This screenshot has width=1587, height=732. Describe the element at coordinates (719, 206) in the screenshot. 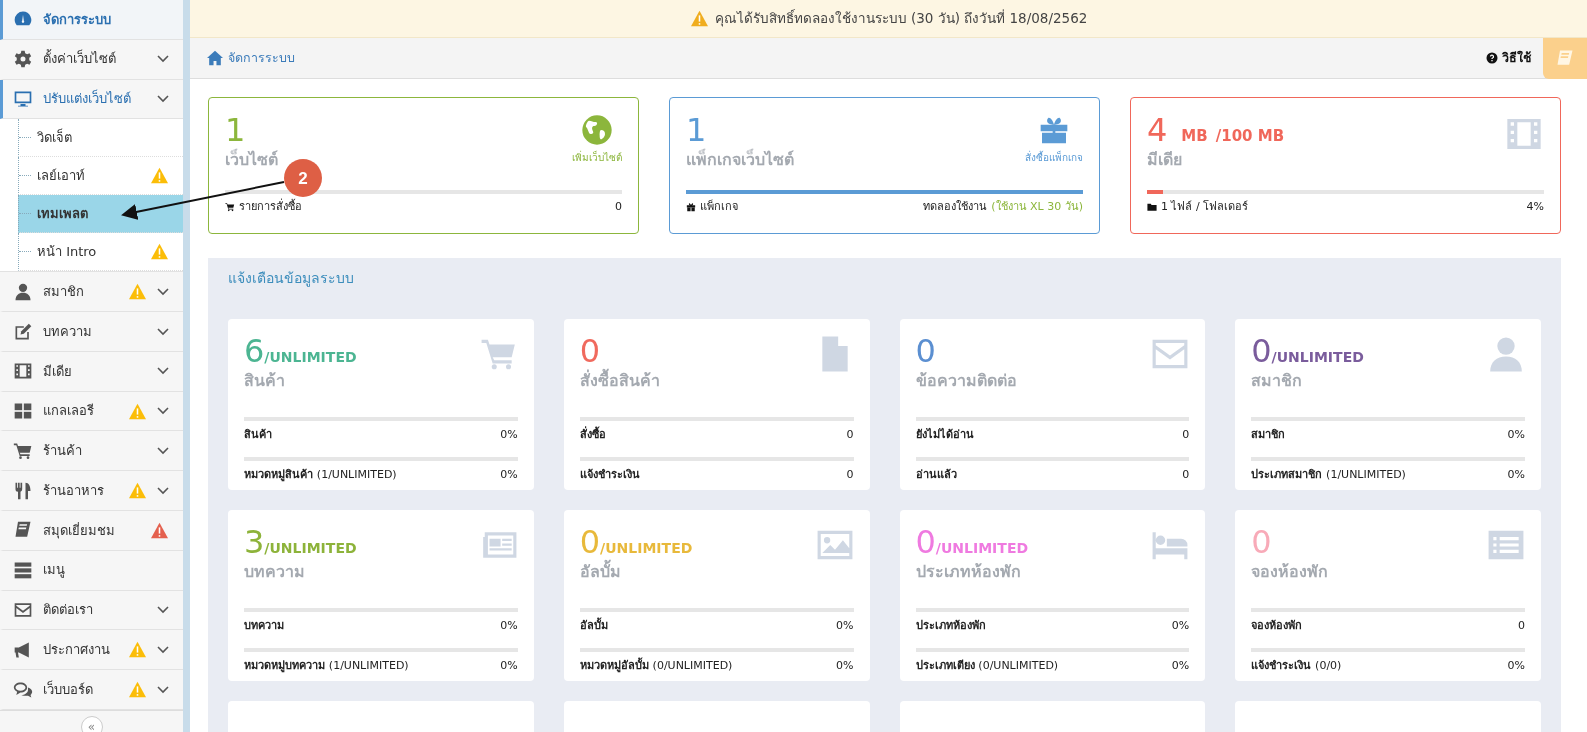

I see `footer-label: แพ็กเกจ` at that location.